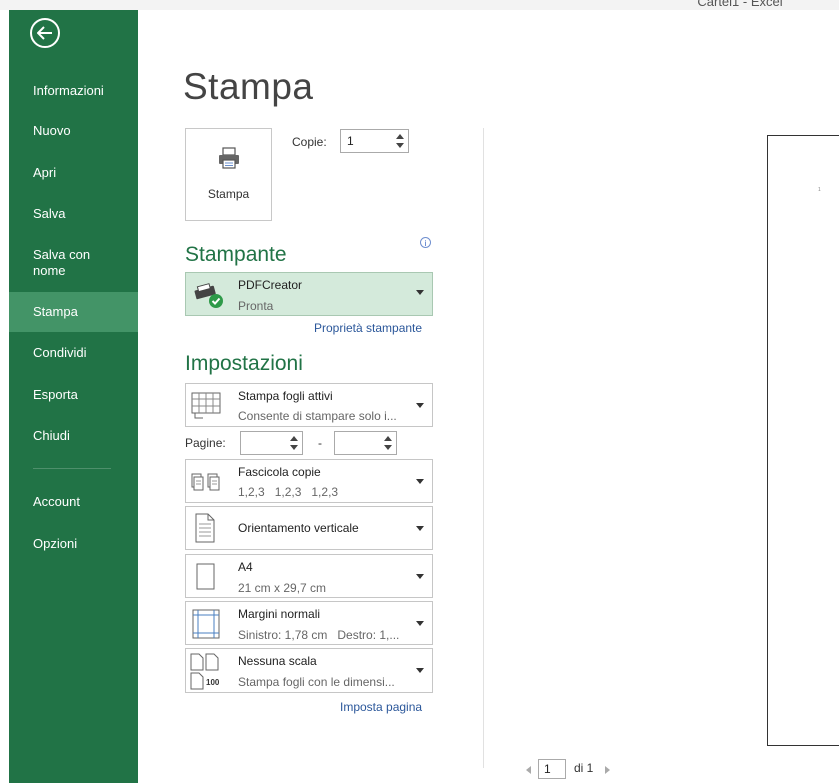 Image resolution: width=839 pixels, height=783 pixels. Describe the element at coordinates (381, 707) in the screenshot. I see `page-setup-link: Imposta pagina` at that location.